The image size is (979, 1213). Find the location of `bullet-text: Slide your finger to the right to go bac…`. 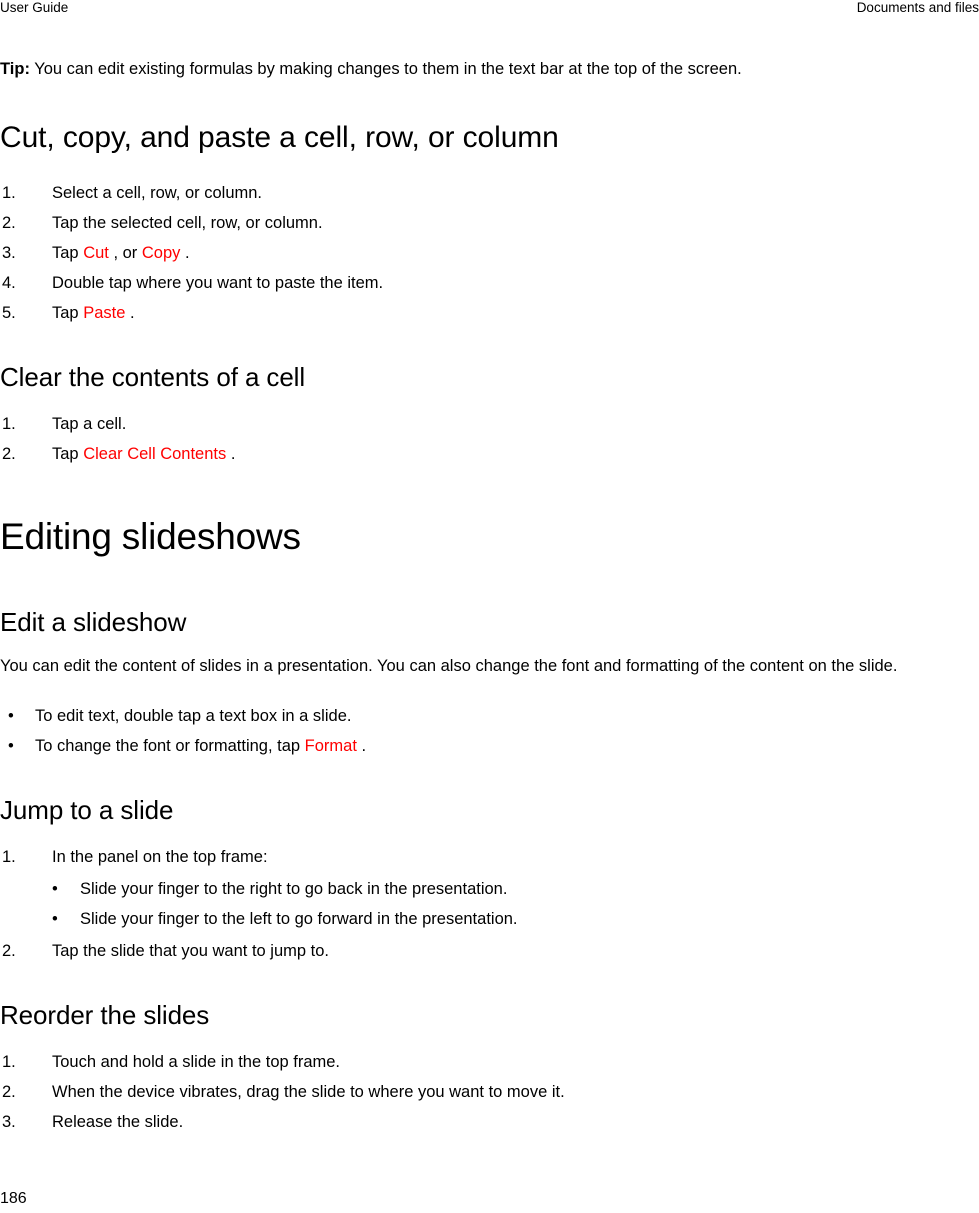

bullet-text: Slide your finger to the right to go bac… is located at coordinates (294, 889).